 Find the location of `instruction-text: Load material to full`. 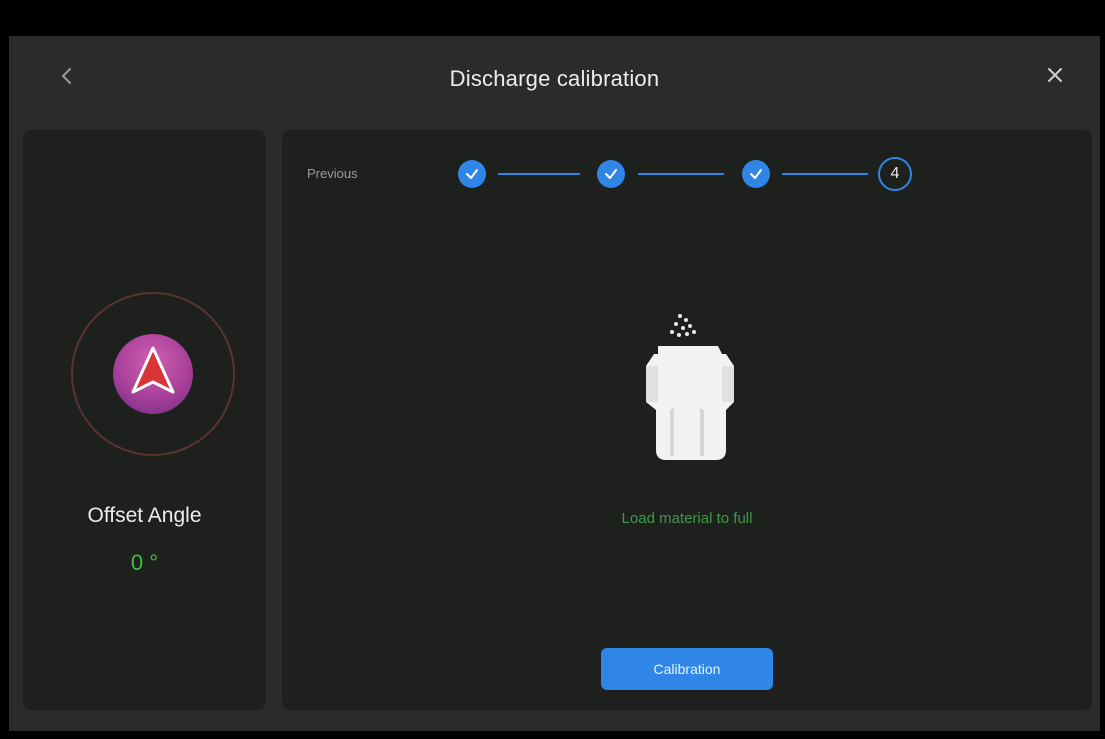

instruction-text: Load material to full is located at coordinates (687, 518).